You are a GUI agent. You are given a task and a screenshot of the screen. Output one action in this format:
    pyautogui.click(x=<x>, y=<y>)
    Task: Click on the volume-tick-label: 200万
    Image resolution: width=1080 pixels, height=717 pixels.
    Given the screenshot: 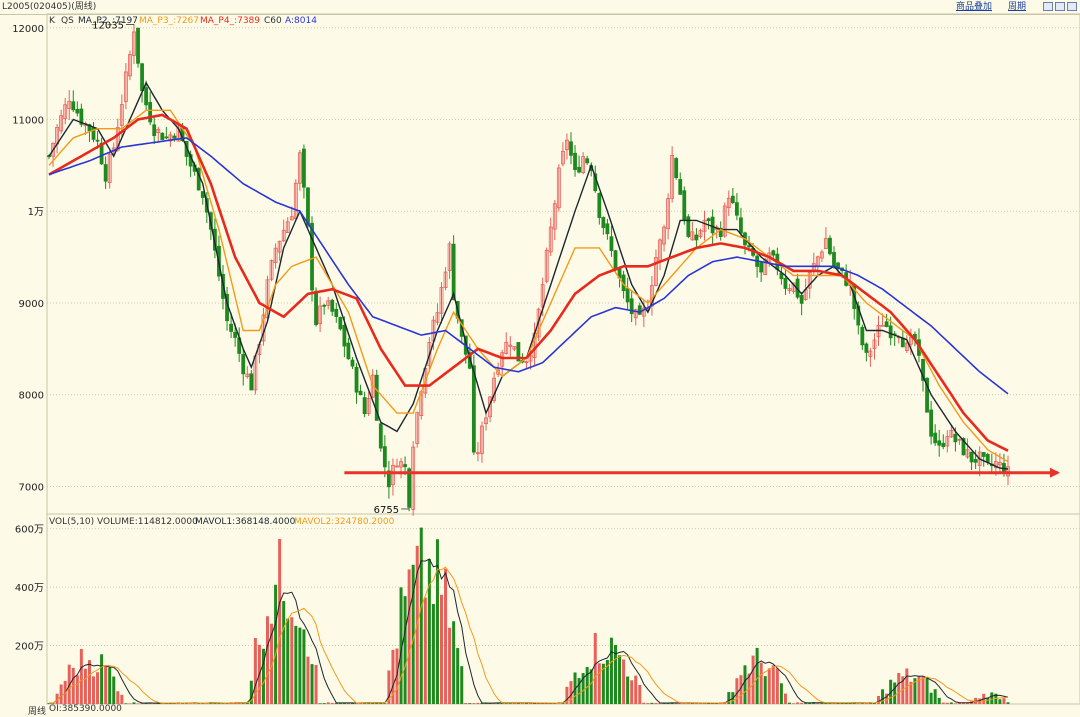 What is the action you would take?
    pyautogui.click(x=29, y=647)
    